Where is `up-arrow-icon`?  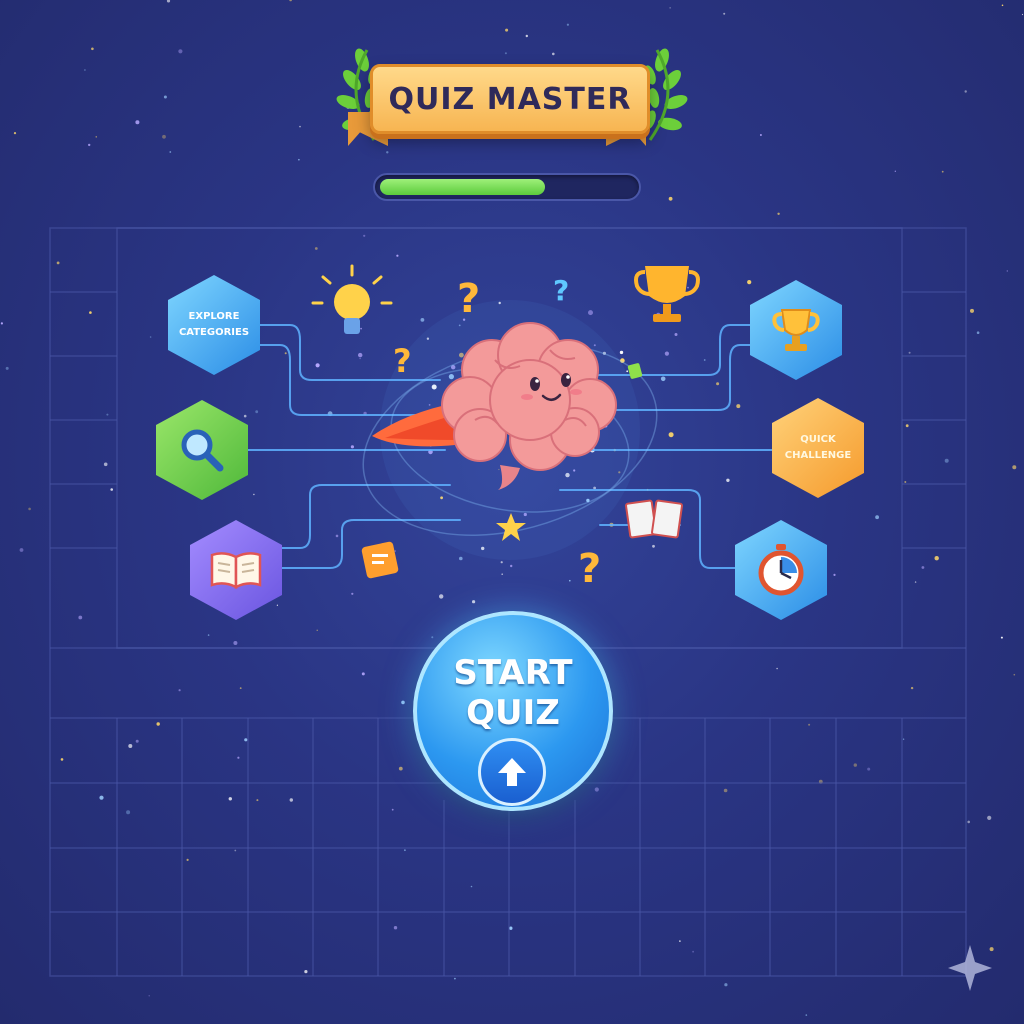
up-arrow-icon is located at coordinates (512, 772).